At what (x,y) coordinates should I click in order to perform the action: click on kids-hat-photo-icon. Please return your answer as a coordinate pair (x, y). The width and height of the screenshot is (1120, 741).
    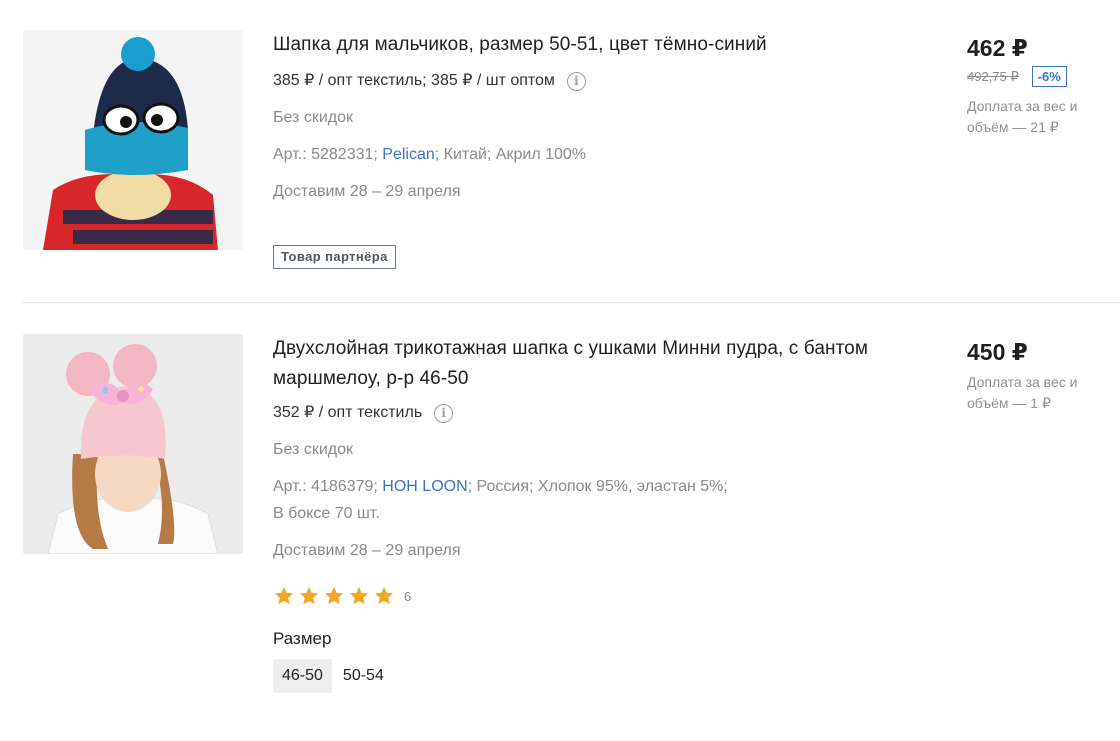
    Looking at the image, I should click on (133, 140).